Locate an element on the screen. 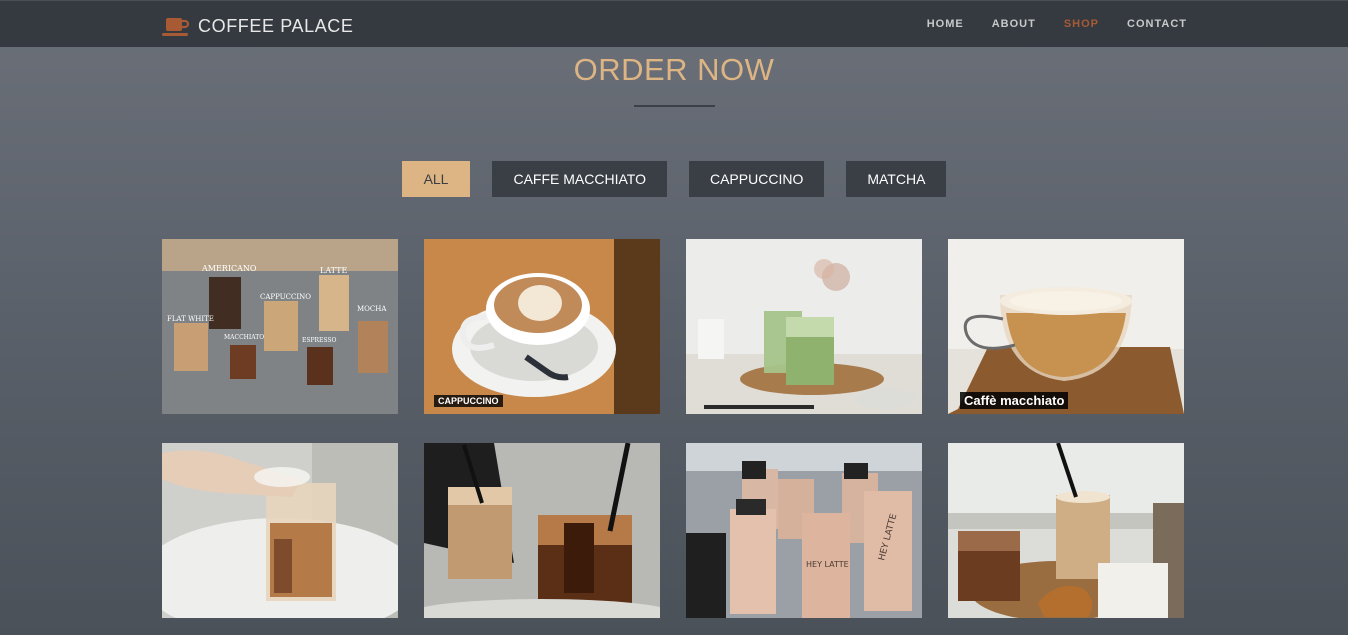 Image resolution: width=1348 pixels, height=635 pixels. gallery-item-caffe-macchiato: Caffè macchiato is located at coordinates (1066, 326).